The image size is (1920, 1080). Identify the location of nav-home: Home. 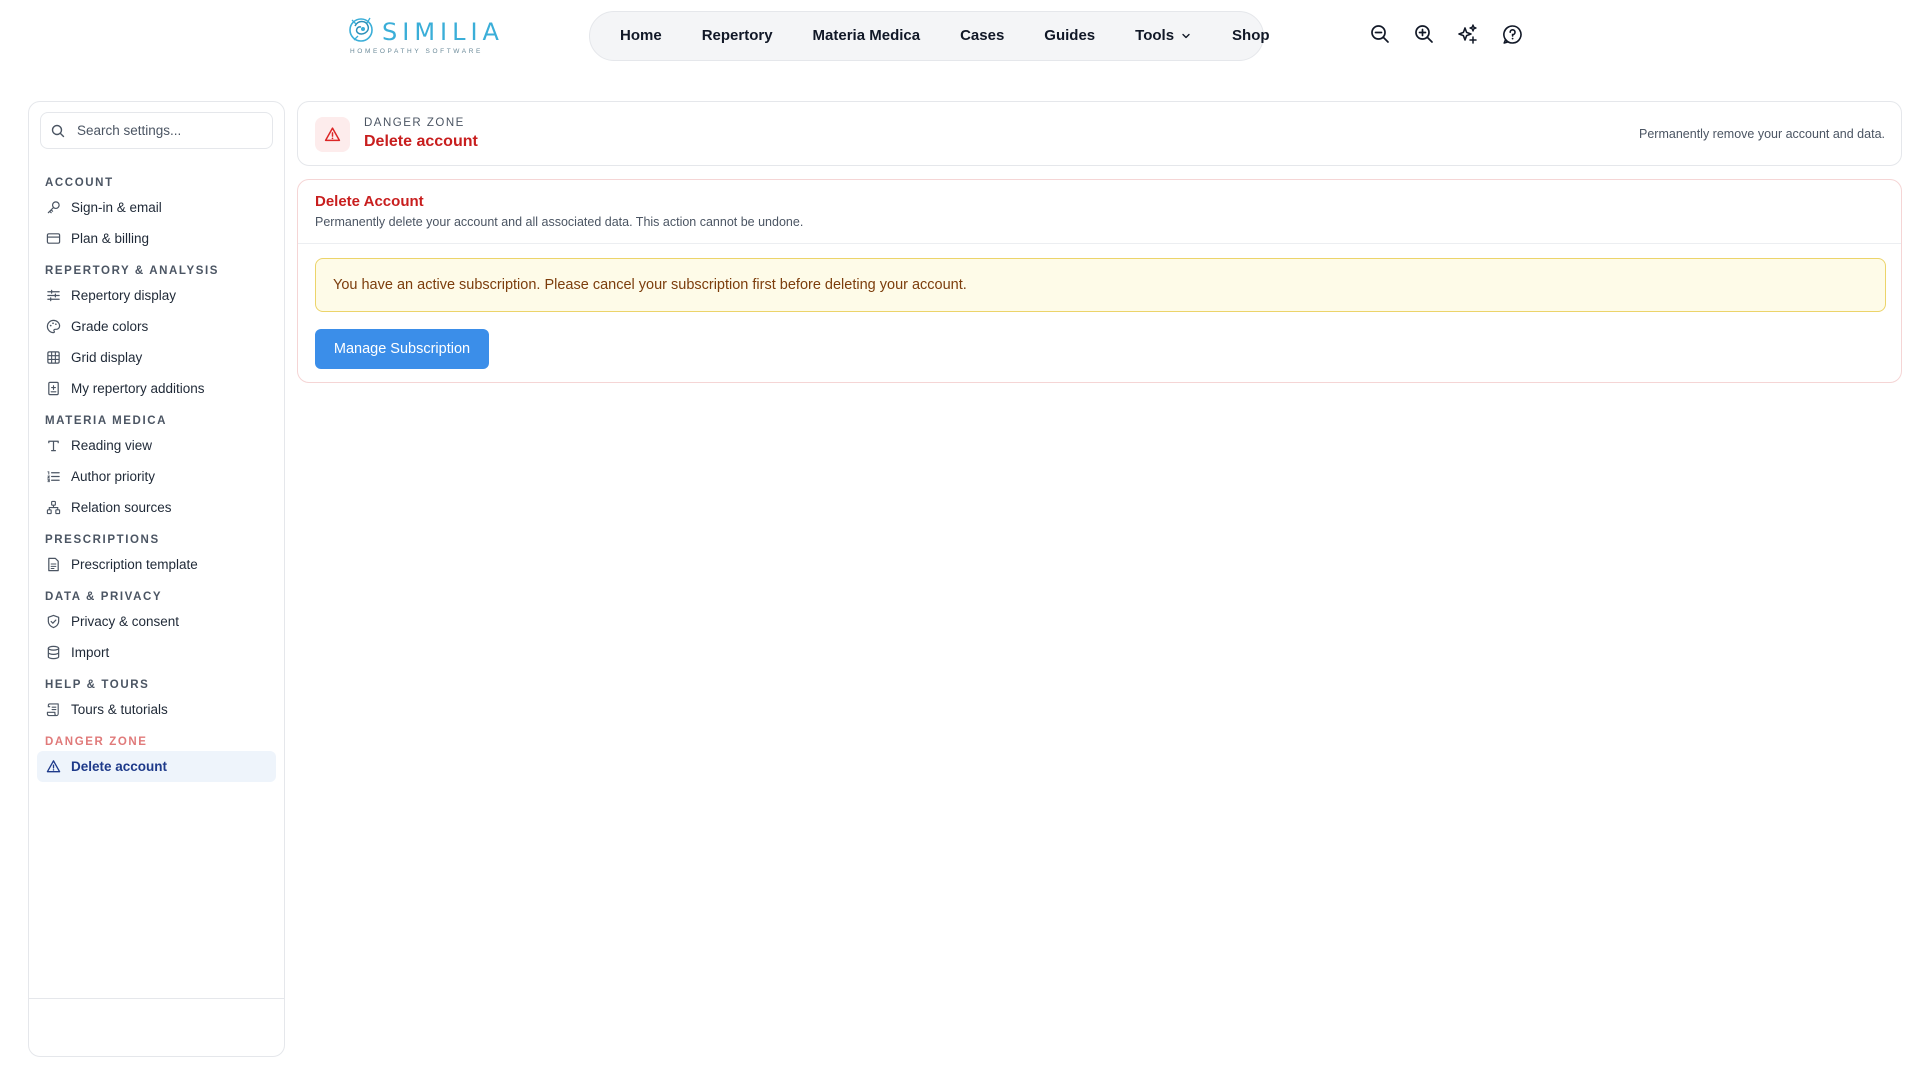
(641, 36).